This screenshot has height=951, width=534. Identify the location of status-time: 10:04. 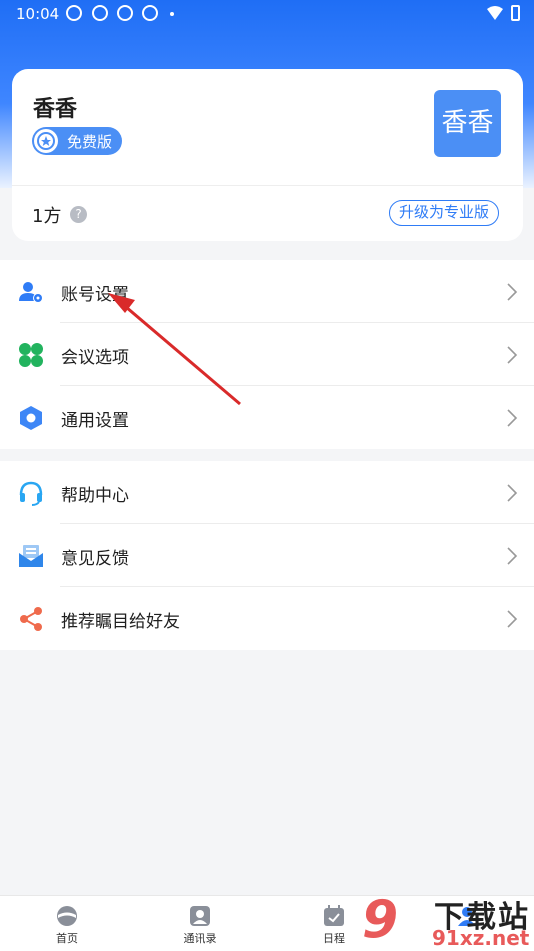
(38, 14).